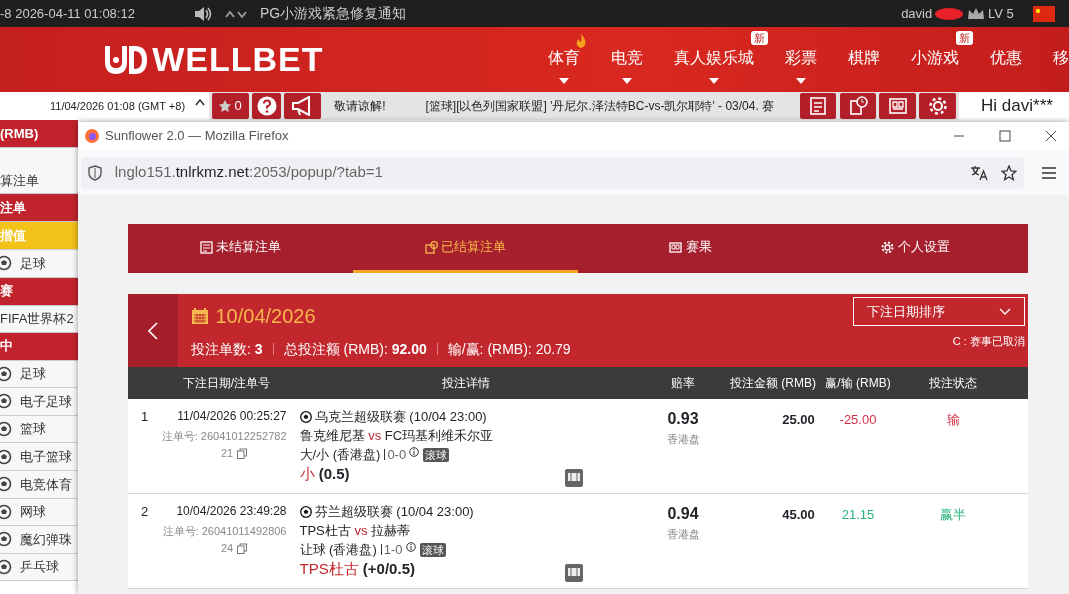 The image size is (1069, 594). Describe the element at coordinates (1004, 136) in the screenshot. I see `maximize-icon` at that location.